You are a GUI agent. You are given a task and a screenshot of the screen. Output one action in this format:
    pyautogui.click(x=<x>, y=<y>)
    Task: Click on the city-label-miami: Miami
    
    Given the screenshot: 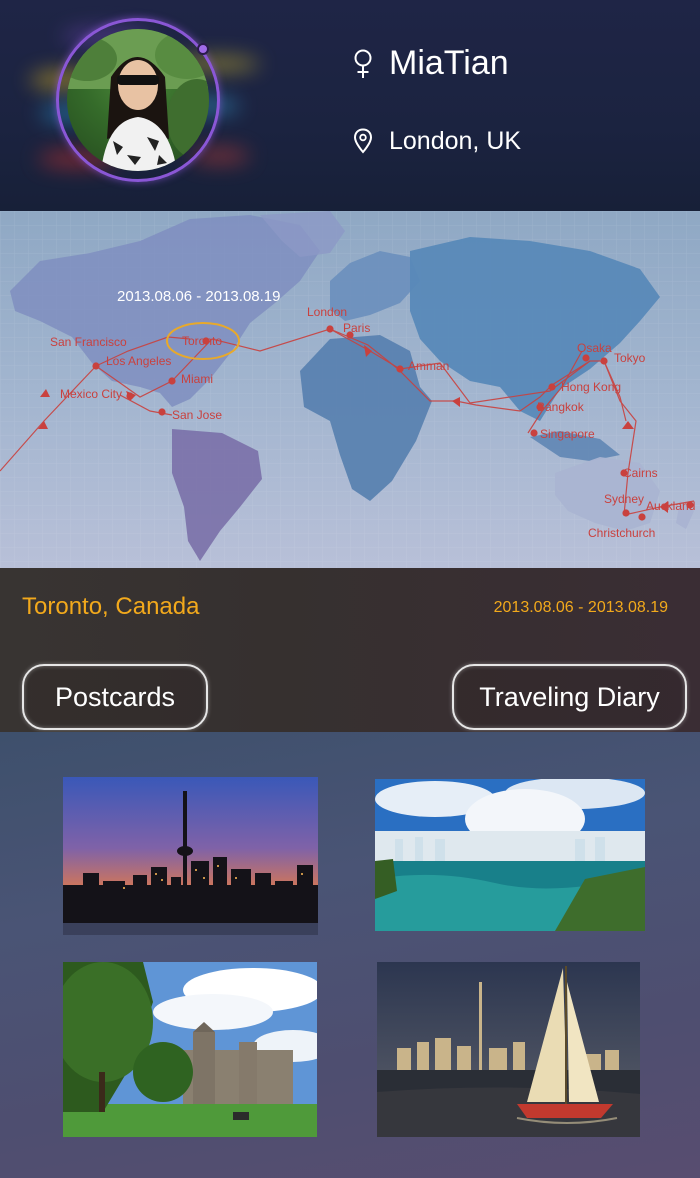 What is the action you would take?
    pyautogui.click(x=197, y=379)
    